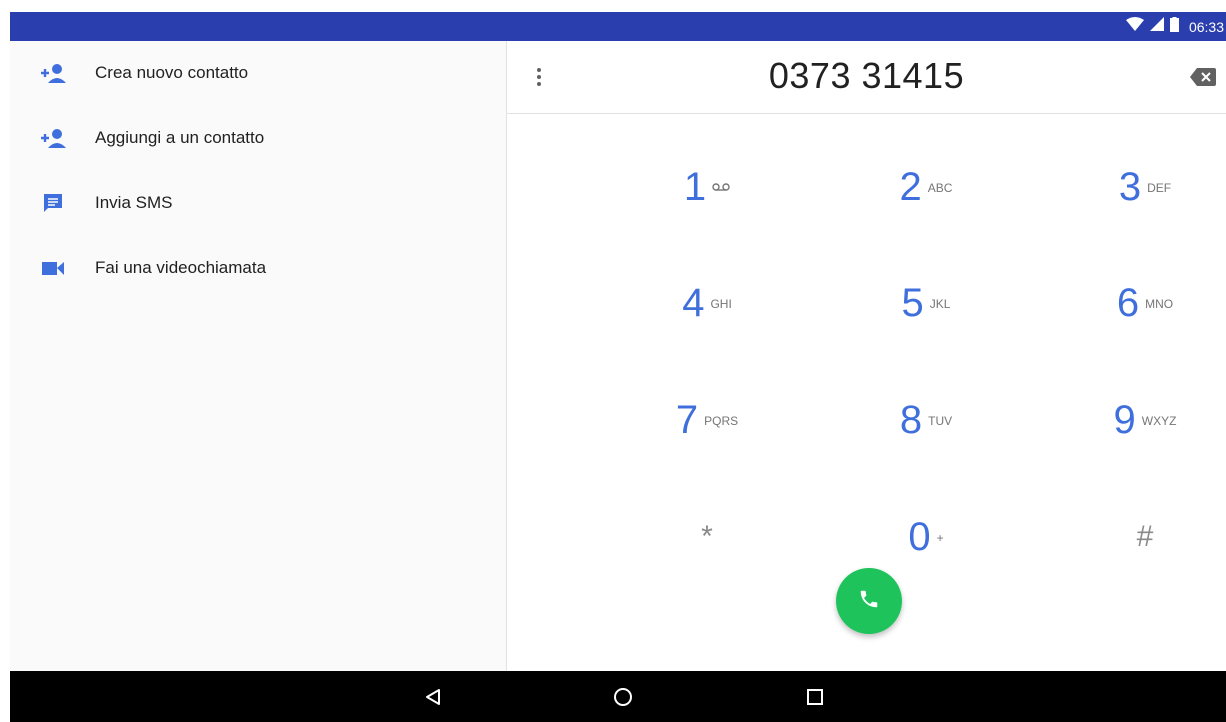 The height and width of the screenshot is (722, 1226). I want to click on key-digit: 8, so click(911, 419).